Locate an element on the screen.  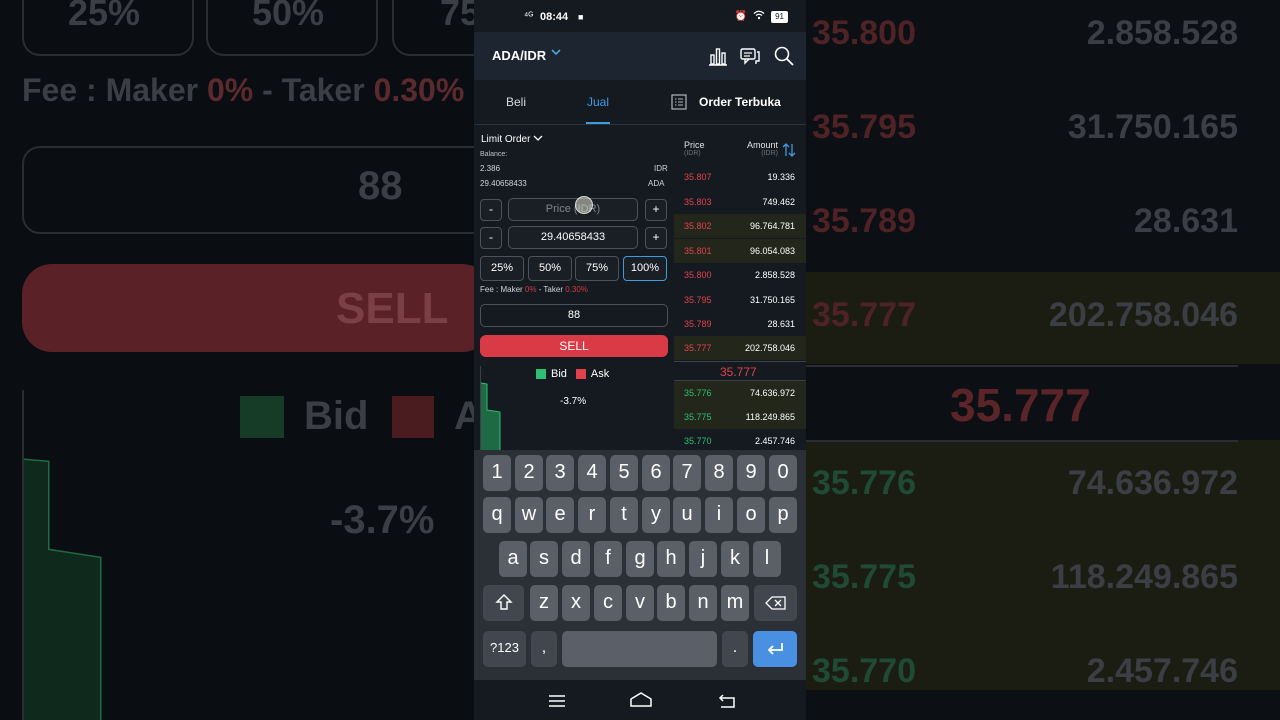
ask-row: 35.803 749.462 is located at coordinates (740, 202).